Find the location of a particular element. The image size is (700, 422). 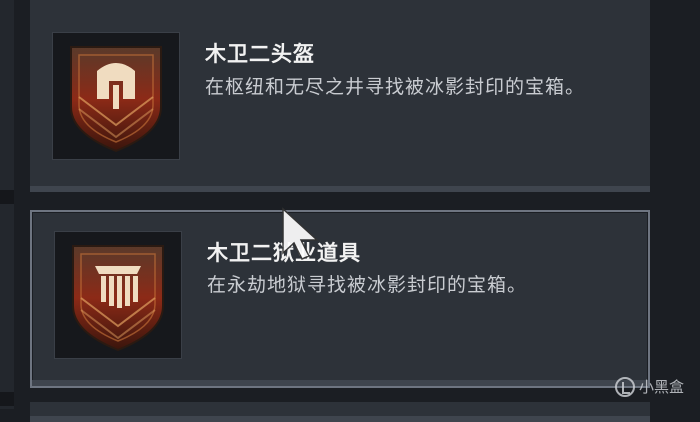

reward-title: 木卫二头盔 is located at coordinates (260, 54).